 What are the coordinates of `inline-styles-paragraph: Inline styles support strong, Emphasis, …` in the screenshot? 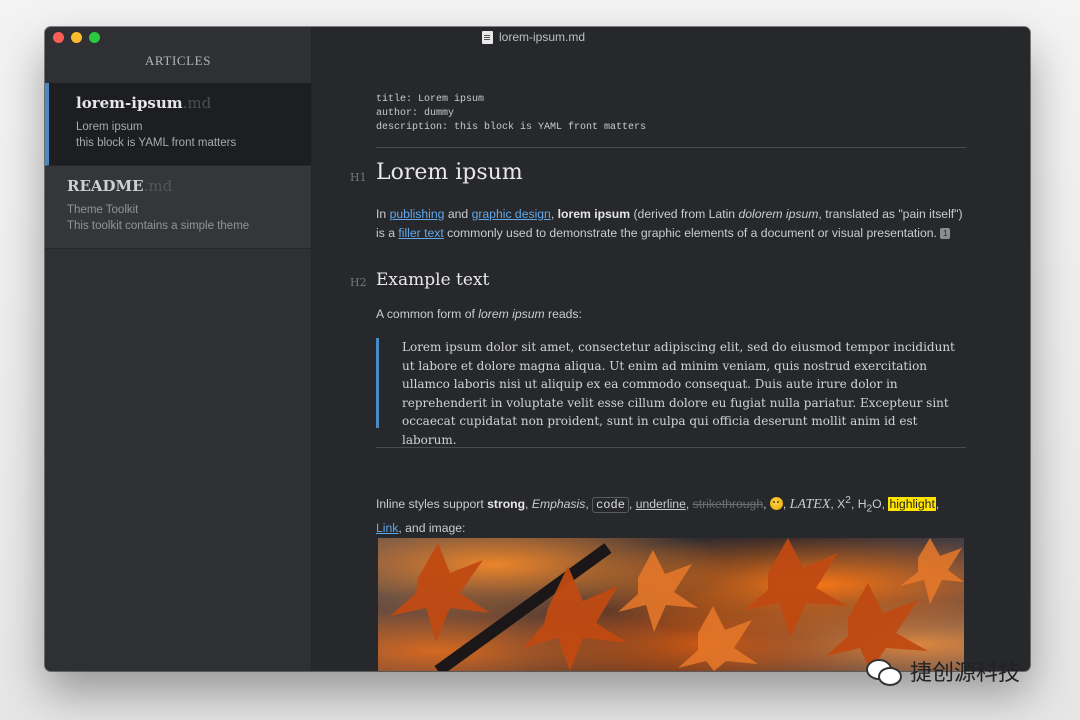 It's located at (671, 515).